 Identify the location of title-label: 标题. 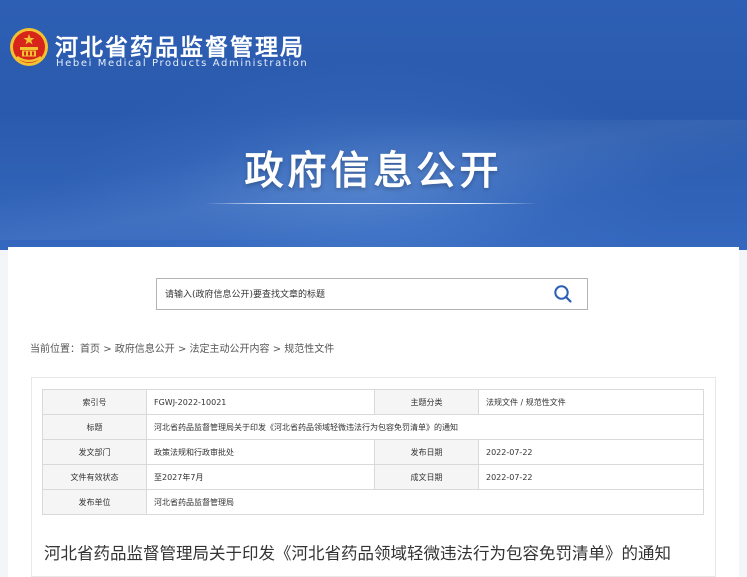
(94, 427).